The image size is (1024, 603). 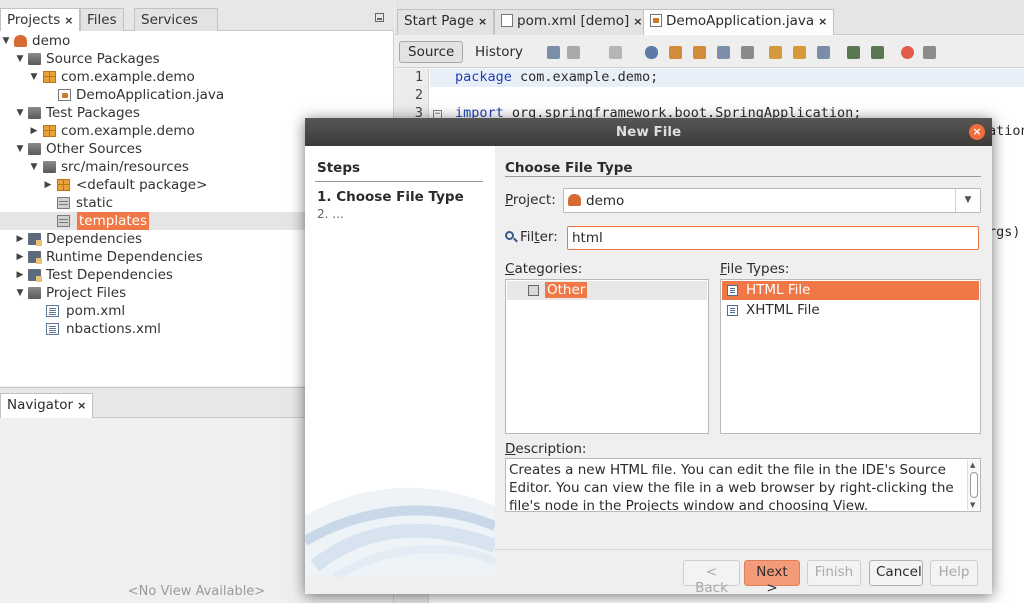 What do you see at coordinates (675, 52) in the screenshot?
I see `find-previous-icon` at bounding box center [675, 52].